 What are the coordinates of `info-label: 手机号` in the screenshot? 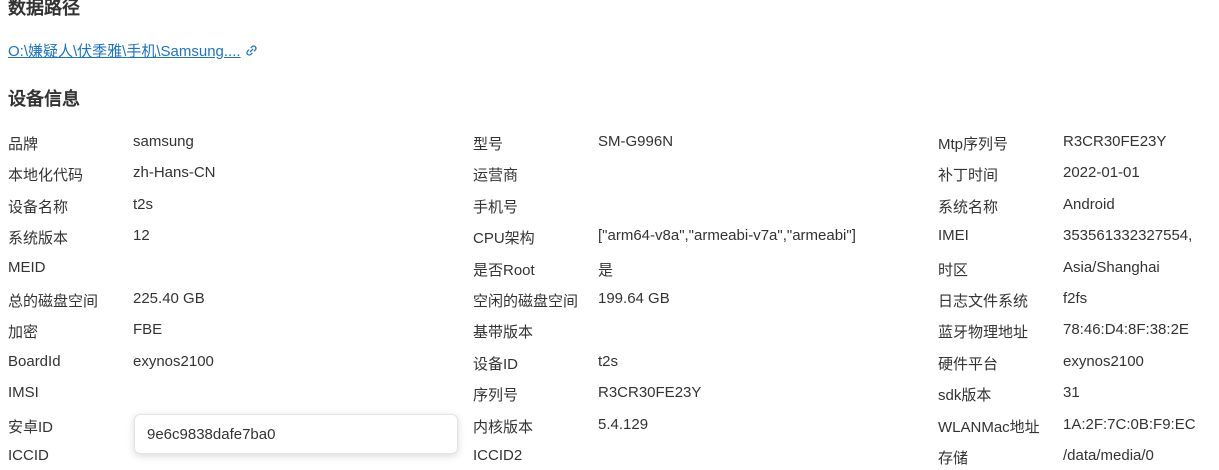 It's located at (496, 207).